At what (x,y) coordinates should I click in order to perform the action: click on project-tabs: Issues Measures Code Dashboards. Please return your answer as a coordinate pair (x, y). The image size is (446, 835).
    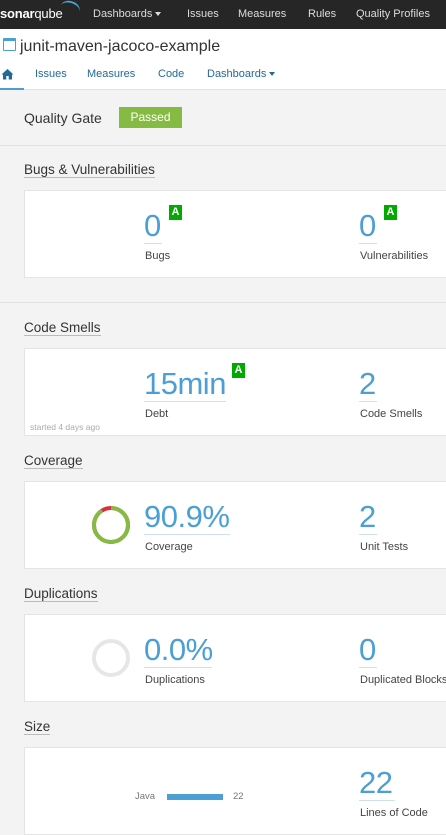
    Looking at the image, I should click on (223, 78).